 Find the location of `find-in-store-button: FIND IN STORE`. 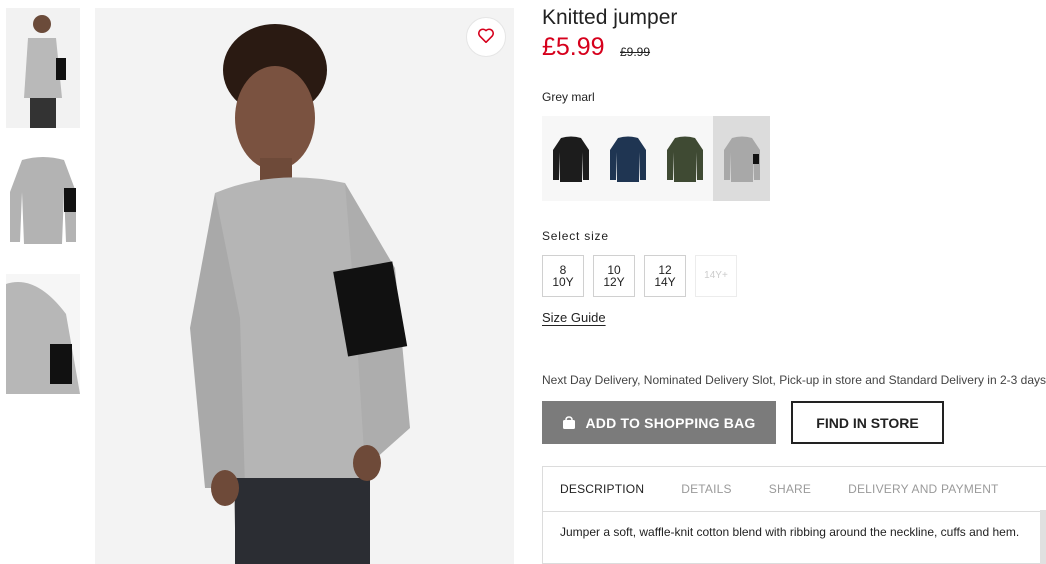

find-in-store-button: FIND IN STORE is located at coordinates (867, 422).